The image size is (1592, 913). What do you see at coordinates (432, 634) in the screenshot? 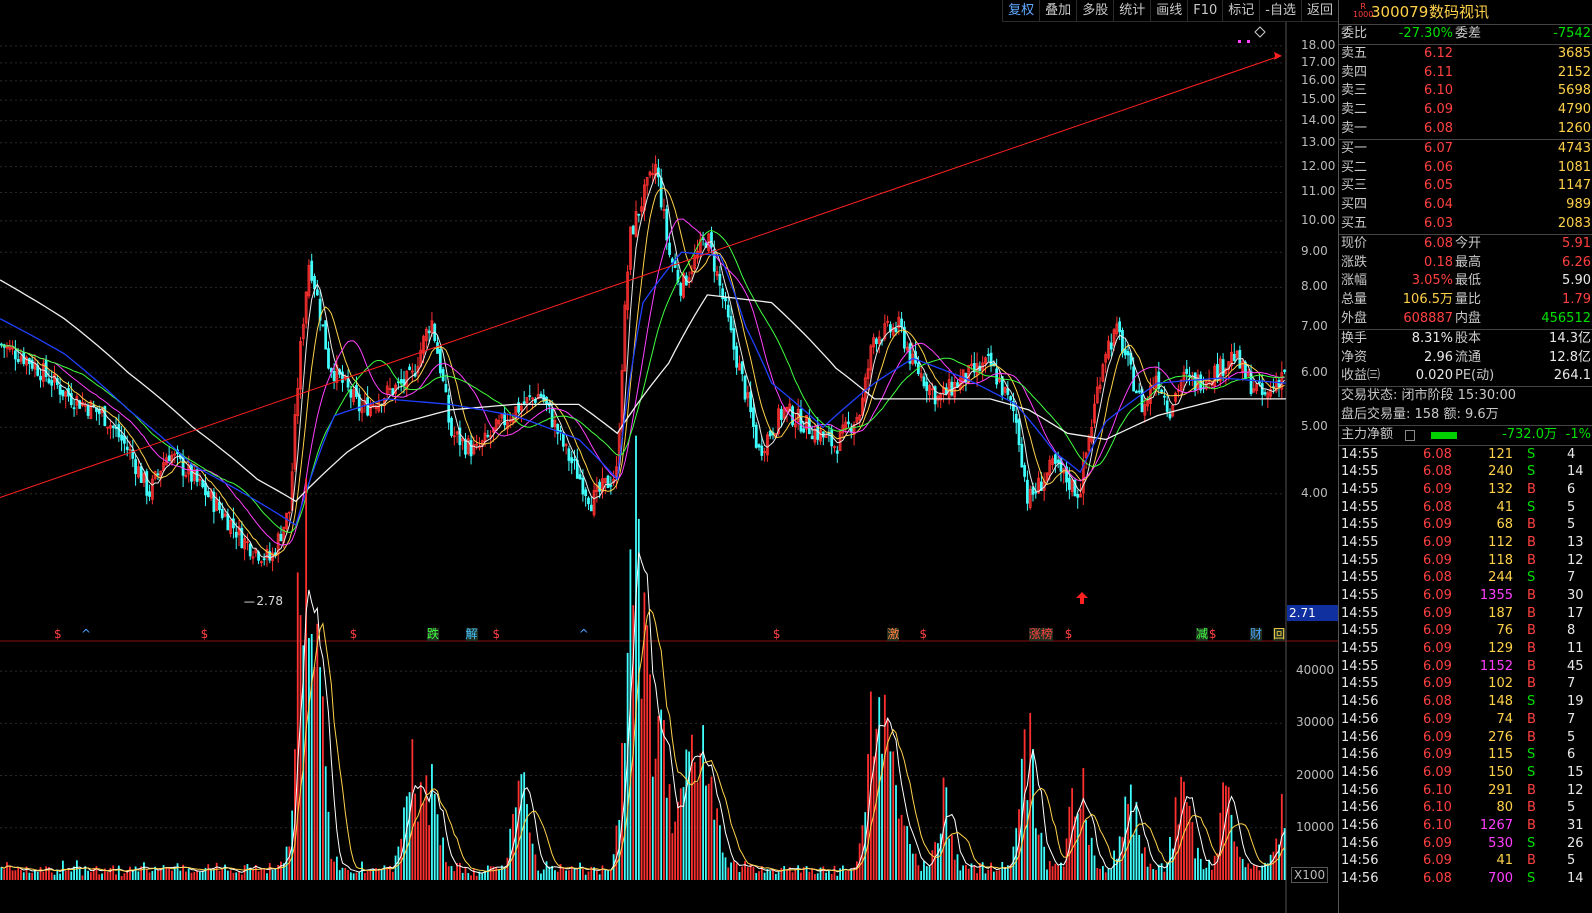
I see `event-marker: 跌` at bounding box center [432, 634].